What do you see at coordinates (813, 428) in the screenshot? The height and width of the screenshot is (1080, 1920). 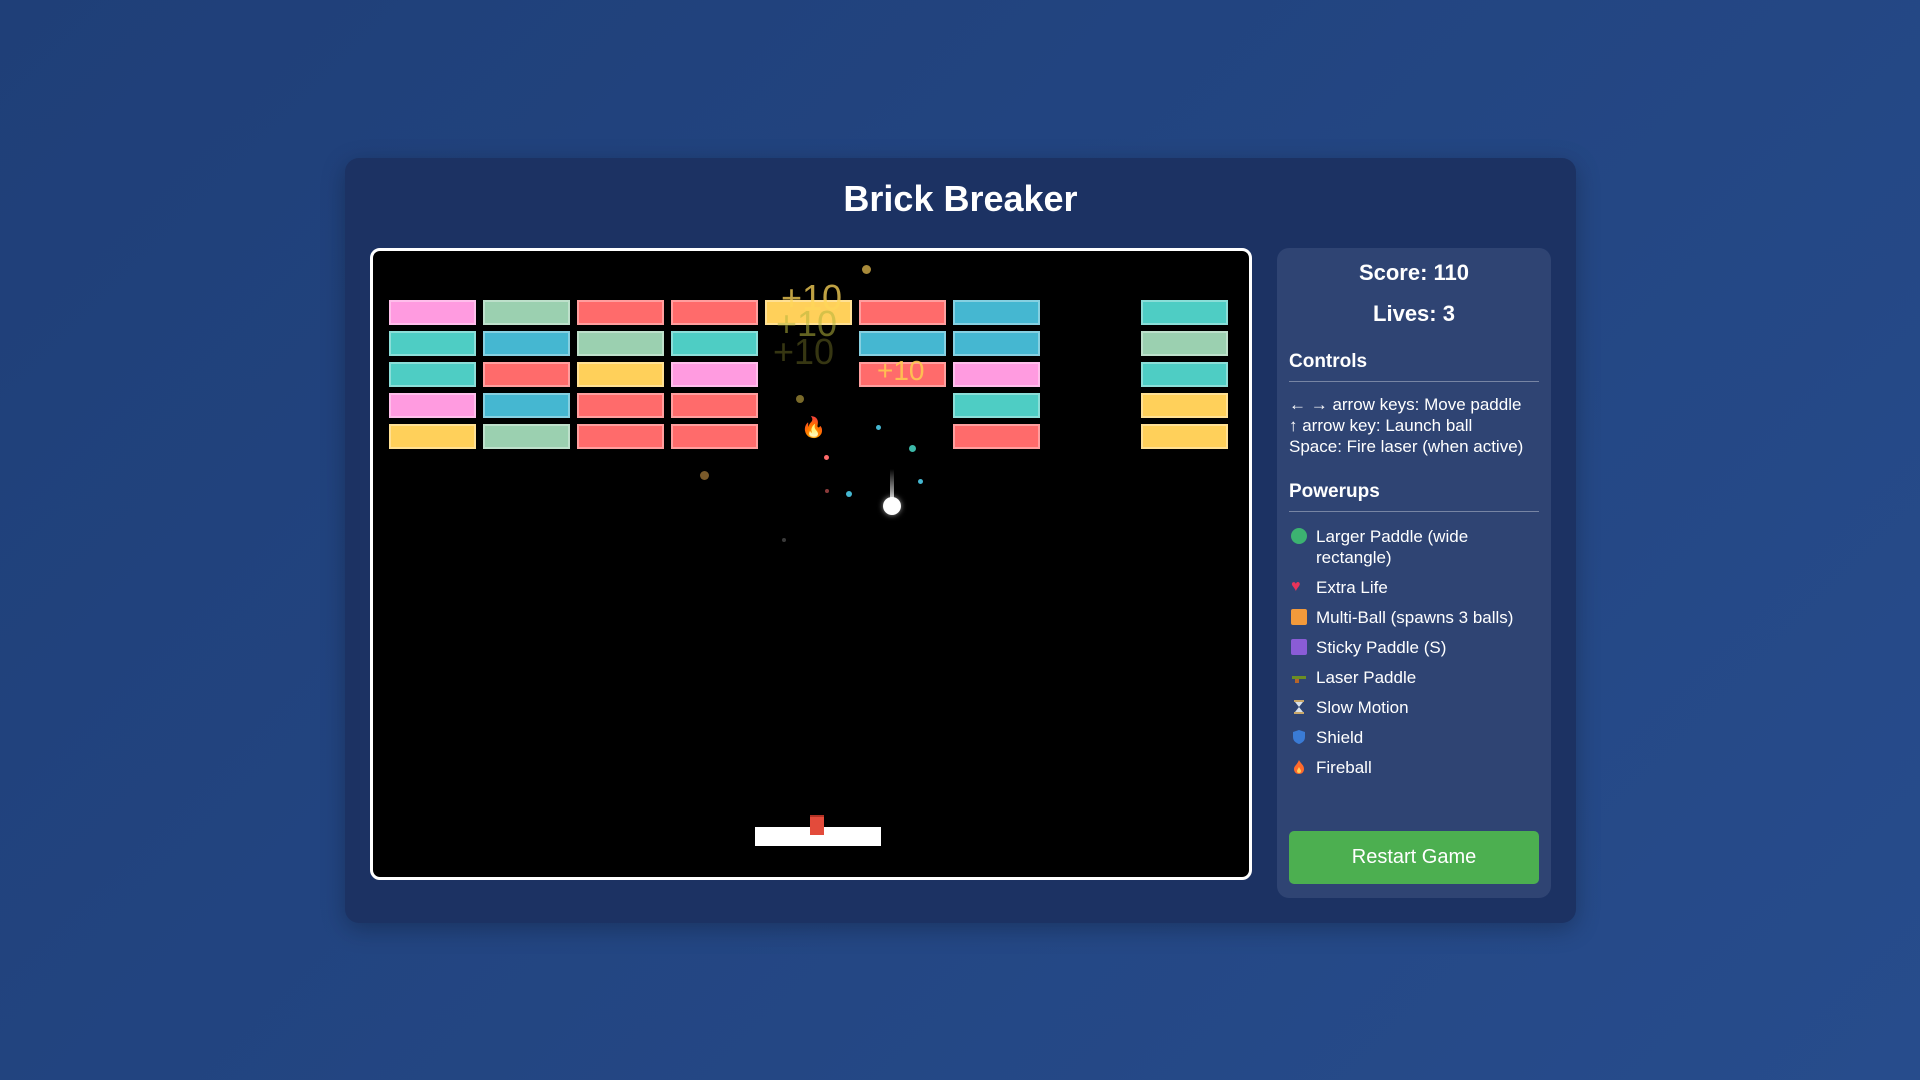 I see `fireball-powerup-icon: 🔥` at bounding box center [813, 428].